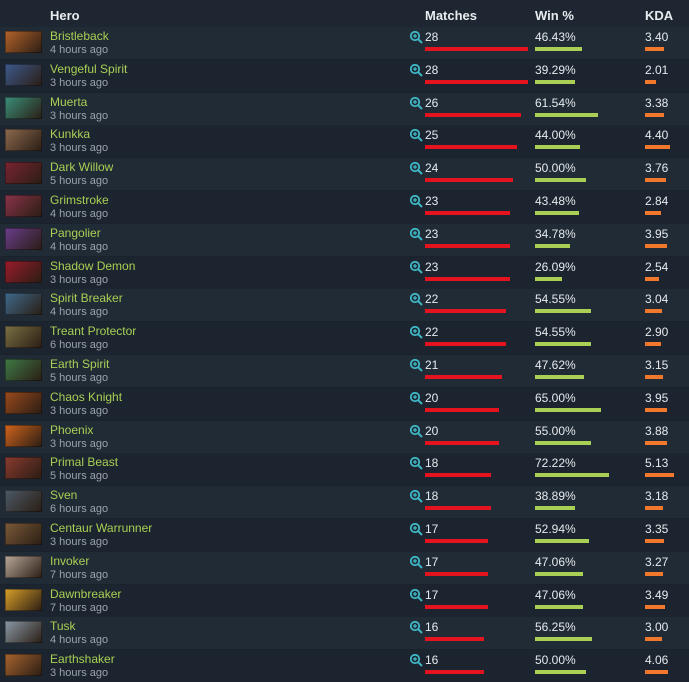 This screenshot has width=689, height=682. What do you see at coordinates (344, 108) in the screenshot?
I see `table-row: Muerta 3 hours ago 26 61.54% 3.38` at bounding box center [344, 108].